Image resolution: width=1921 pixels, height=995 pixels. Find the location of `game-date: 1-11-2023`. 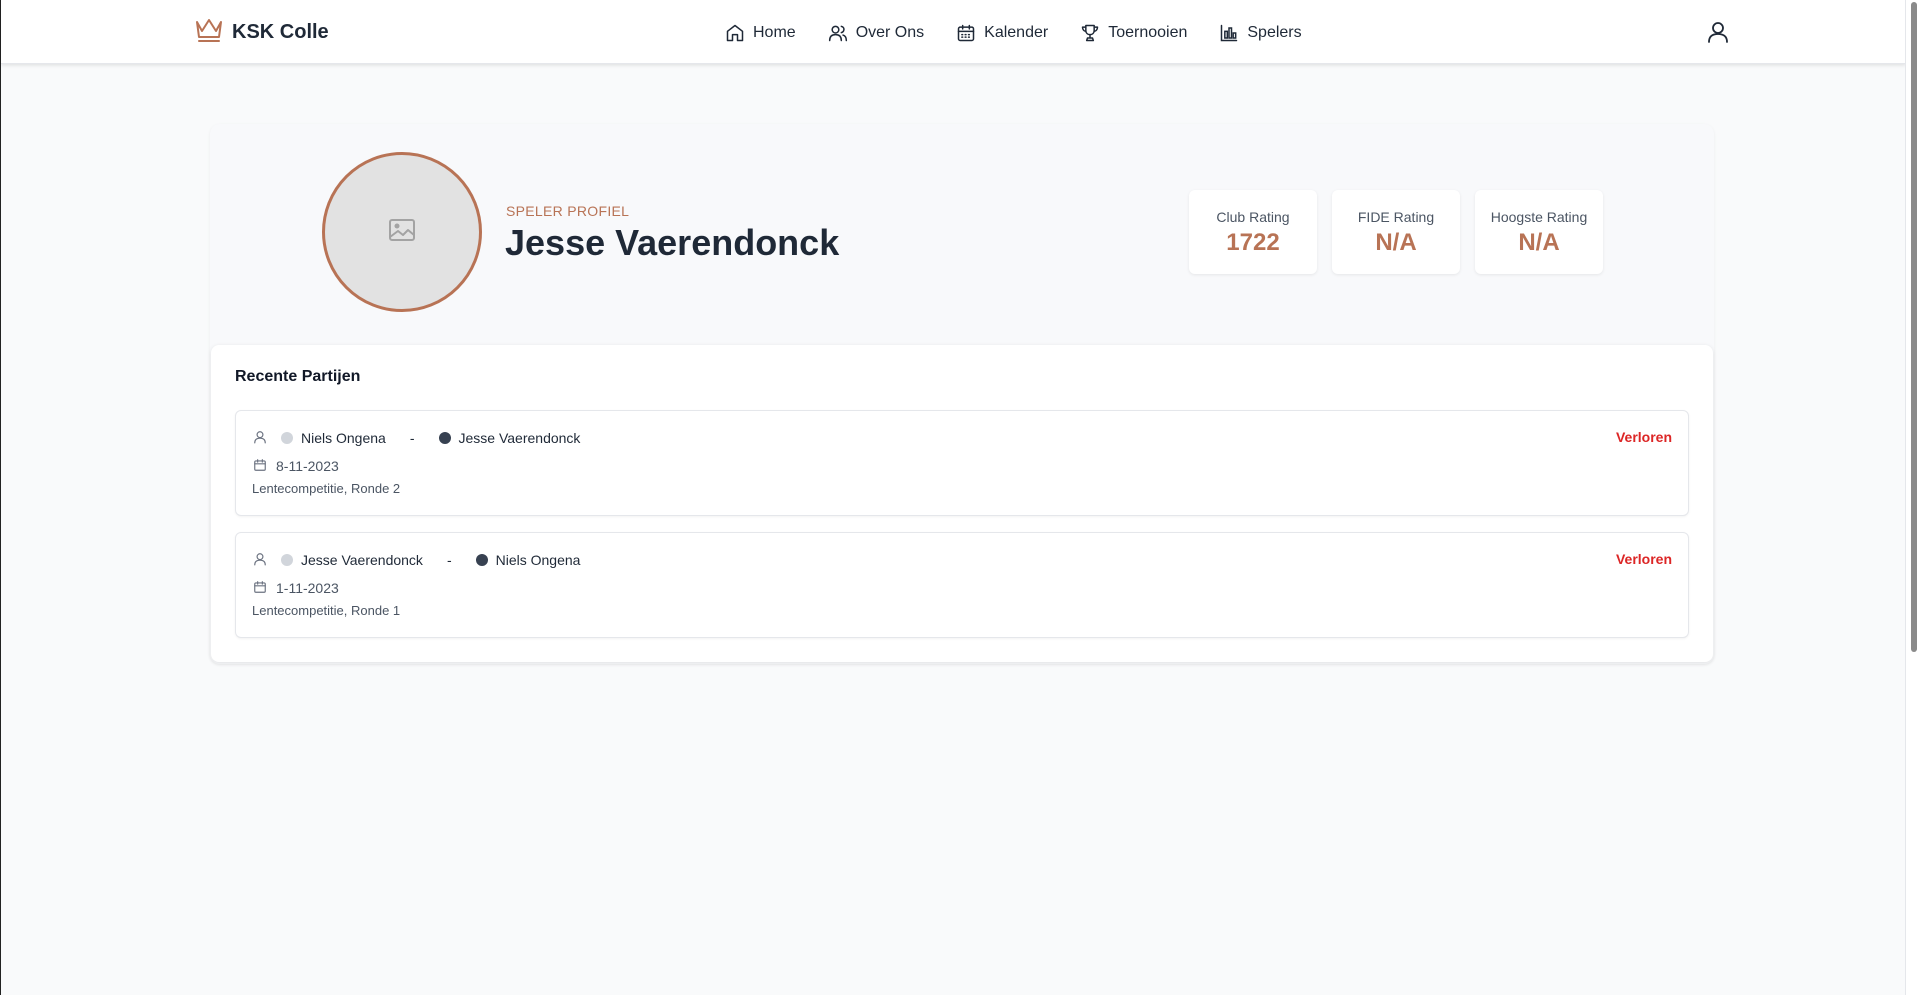

game-date: 1-11-2023 is located at coordinates (307, 588).